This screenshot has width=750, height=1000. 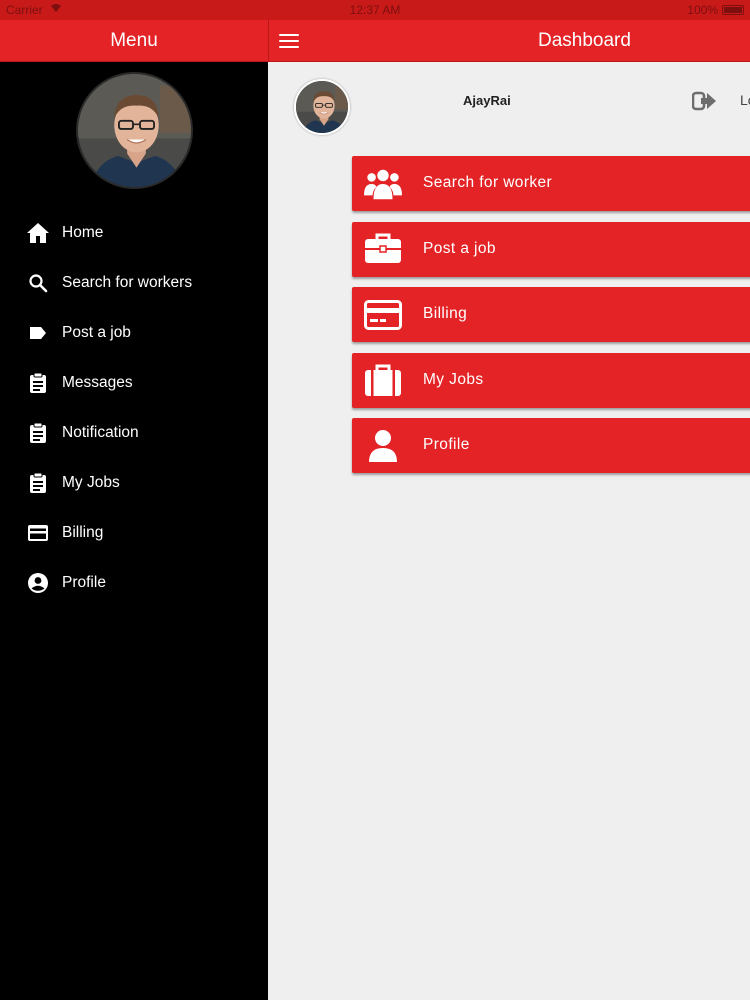 What do you see at coordinates (134, 533) in the screenshot?
I see `sidebar-item-billing: Billing` at bounding box center [134, 533].